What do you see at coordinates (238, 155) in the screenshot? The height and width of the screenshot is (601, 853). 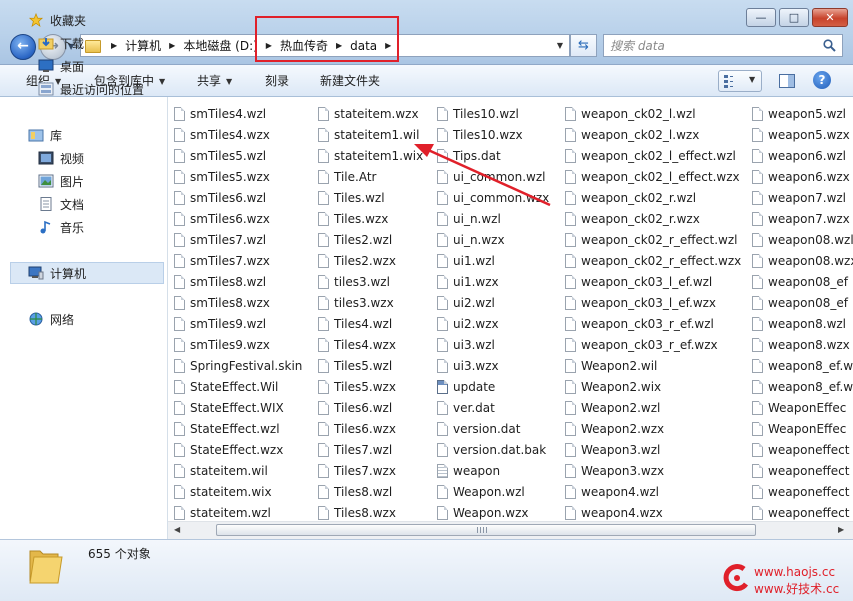 I see `file-item: smTiles5.wzl` at bounding box center [238, 155].